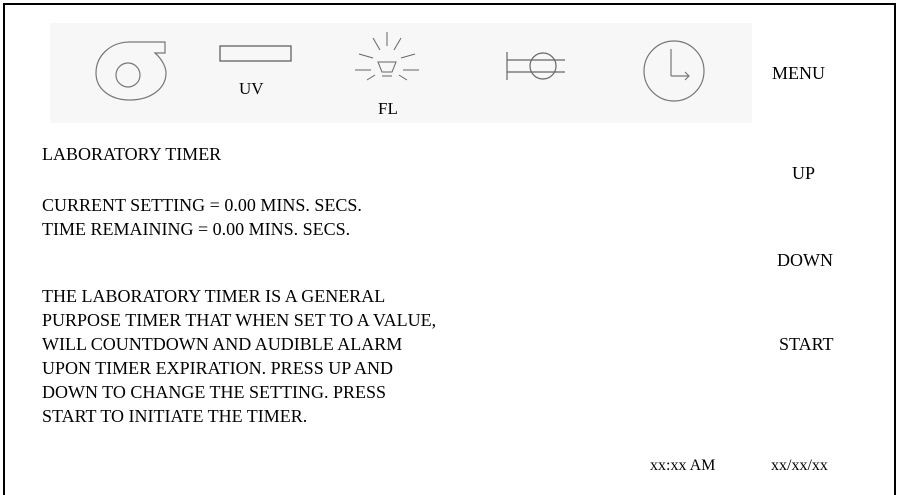  Describe the element at coordinates (202, 205) in the screenshot. I see `current-setting-readout: CURRENT SETTING = 0.00 MINS. SECS.` at that location.